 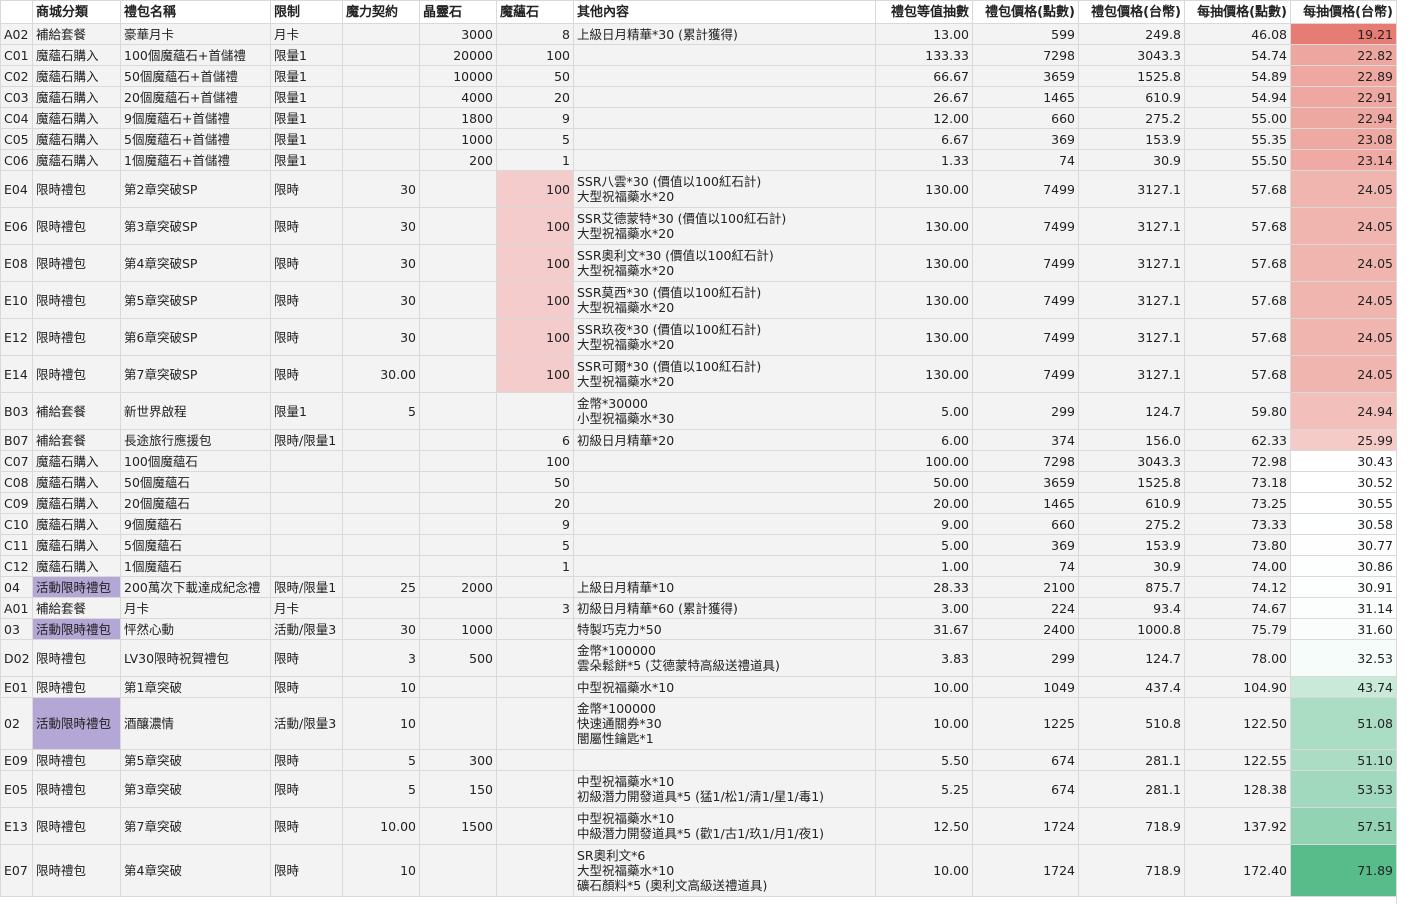 I want to click on cell-equivalent-draws: 9.00, so click(x=924, y=524).